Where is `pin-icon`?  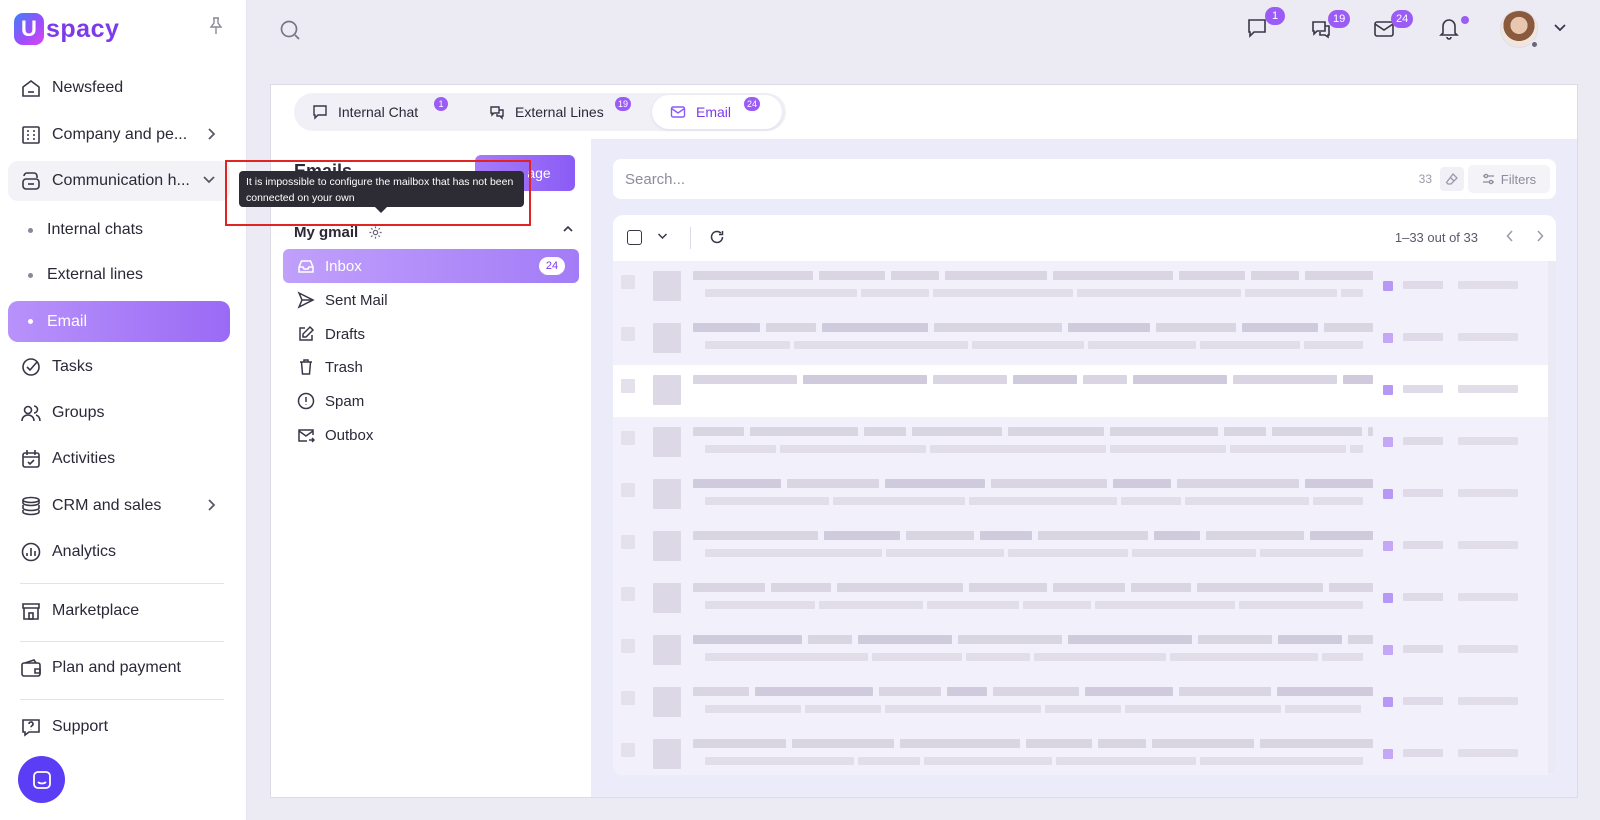
pin-icon is located at coordinates (216, 26).